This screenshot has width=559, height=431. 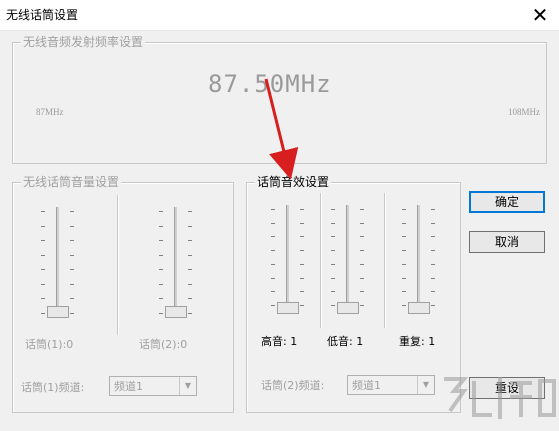 What do you see at coordinates (391, 385) in the screenshot?
I see `mic2-channel-select: 频道1 ▼` at bounding box center [391, 385].